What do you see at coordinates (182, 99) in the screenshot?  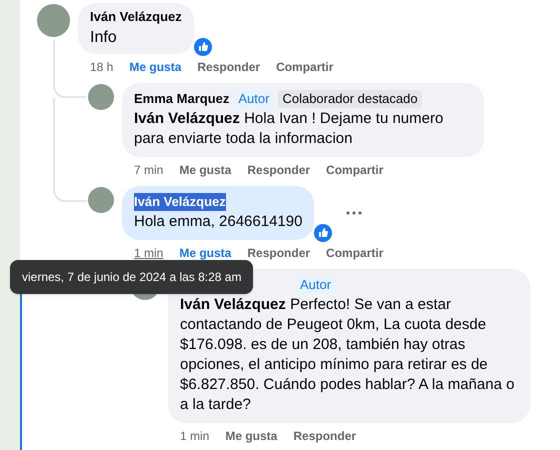 I see `author-name: Emma Marquez` at bounding box center [182, 99].